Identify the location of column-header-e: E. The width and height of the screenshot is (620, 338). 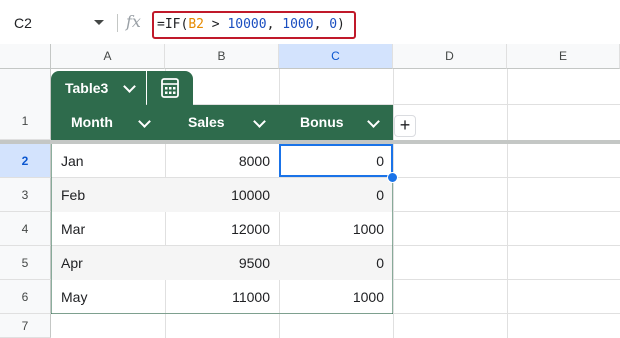
(563, 56).